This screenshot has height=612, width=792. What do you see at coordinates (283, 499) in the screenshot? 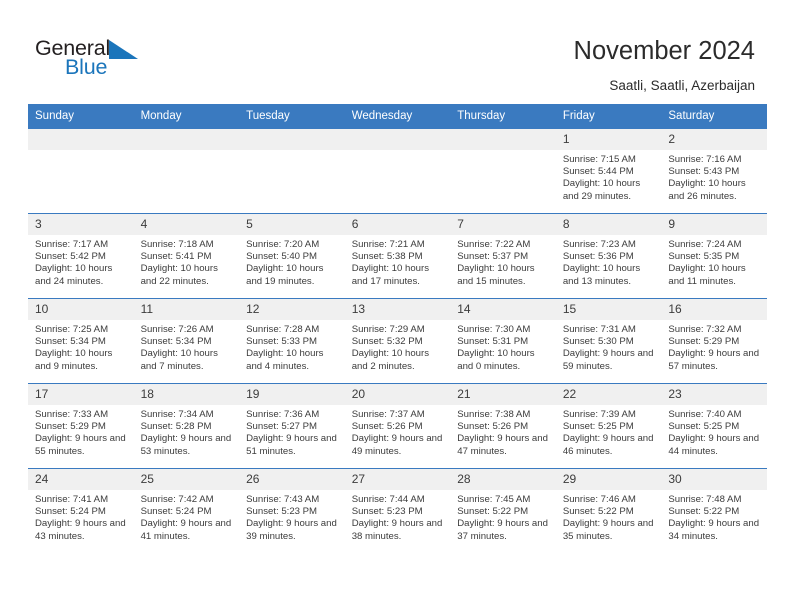
I see `sunrise-text: Sunrise: 7:43 AM` at bounding box center [283, 499].